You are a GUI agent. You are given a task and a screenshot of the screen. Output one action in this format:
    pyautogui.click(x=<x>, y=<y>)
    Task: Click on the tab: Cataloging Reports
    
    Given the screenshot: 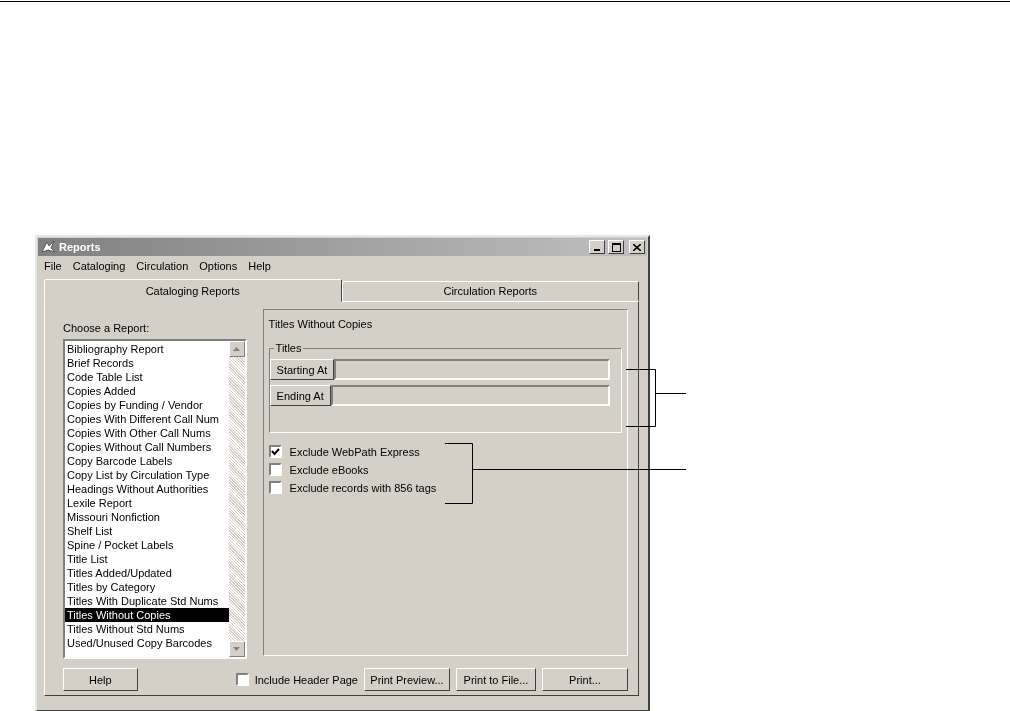 What is the action you would take?
    pyautogui.click(x=193, y=290)
    